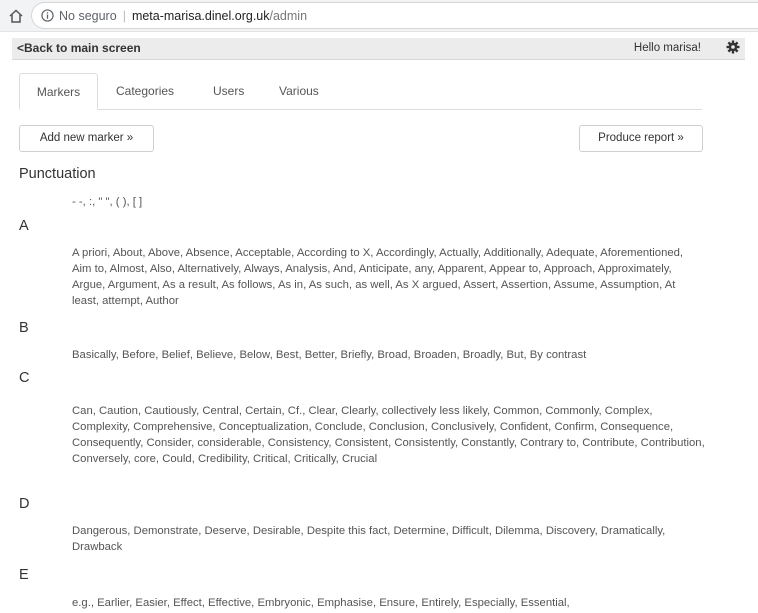 The image size is (758, 613). Describe the element at coordinates (58, 91) in the screenshot. I see `tab-markers: Markers` at that location.